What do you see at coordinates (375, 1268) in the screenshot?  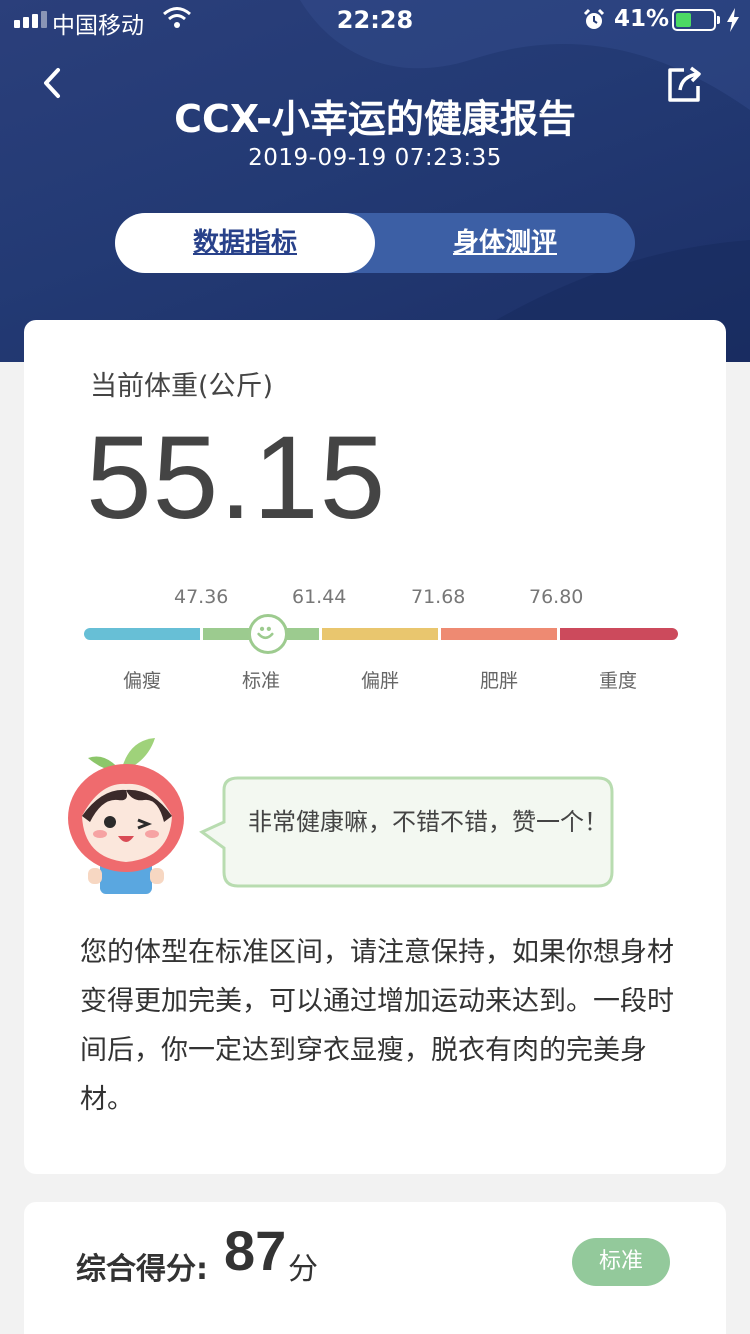 I see `score-card: 综合得分: 87 分 标准` at bounding box center [375, 1268].